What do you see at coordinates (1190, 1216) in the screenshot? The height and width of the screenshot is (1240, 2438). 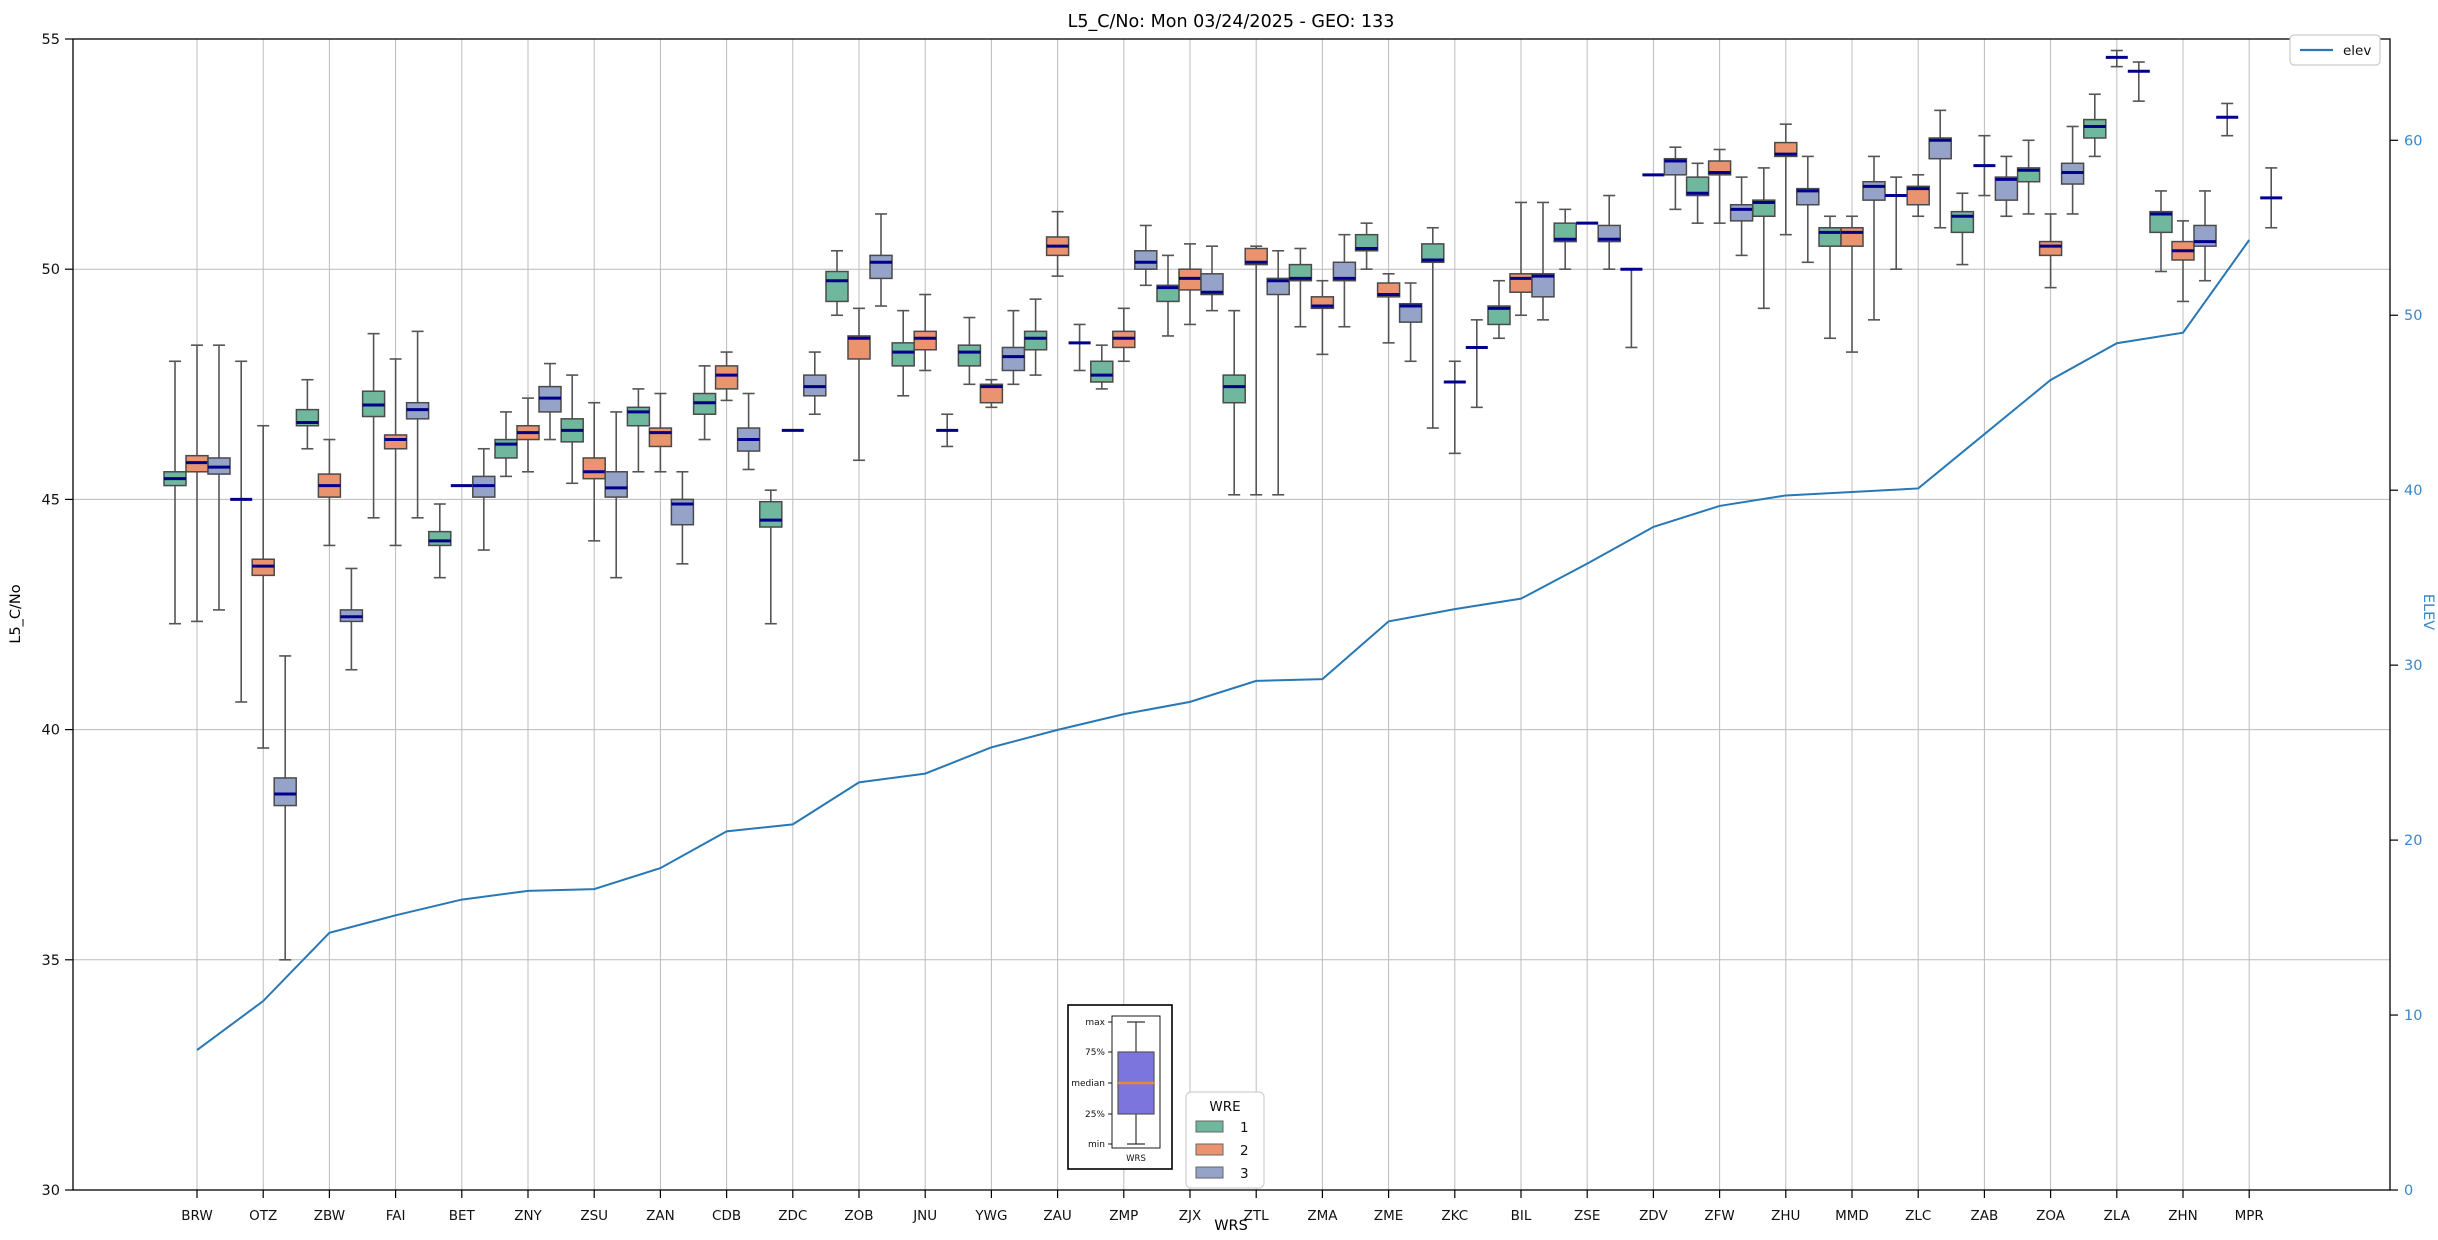 I see `x-tick-ZJX: ZJX` at bounding box center [1190, 1216].